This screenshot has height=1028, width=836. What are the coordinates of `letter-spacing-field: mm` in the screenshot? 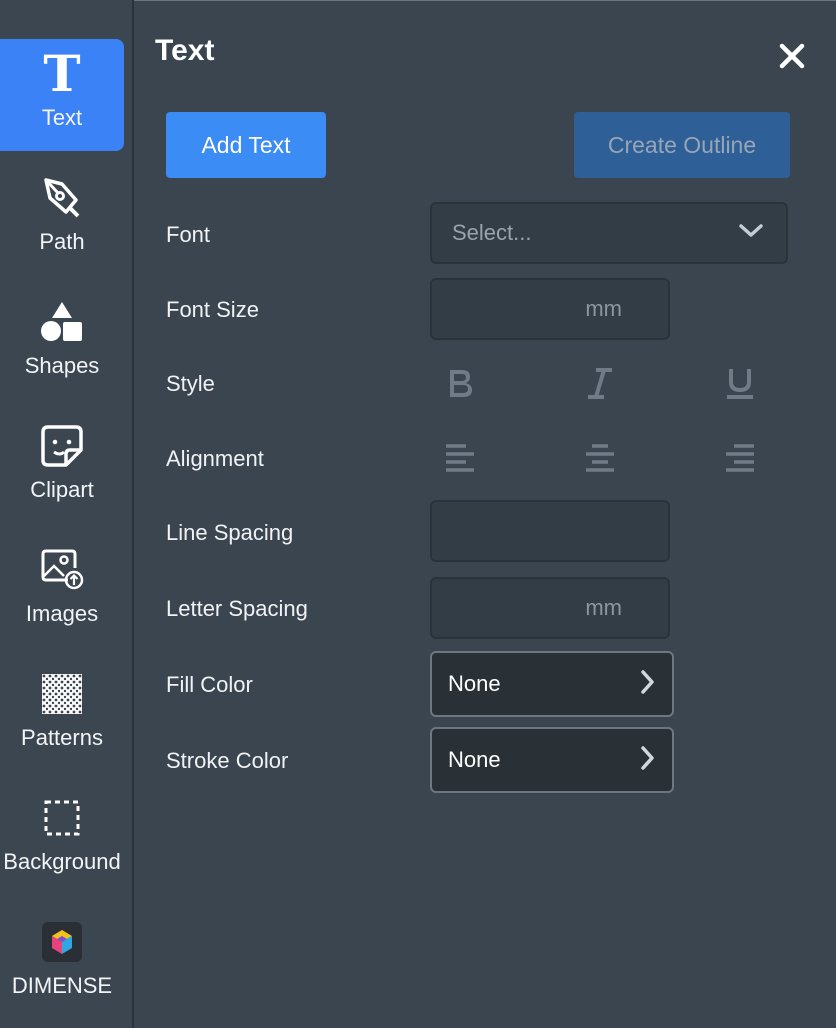 It's located at (550, 608).